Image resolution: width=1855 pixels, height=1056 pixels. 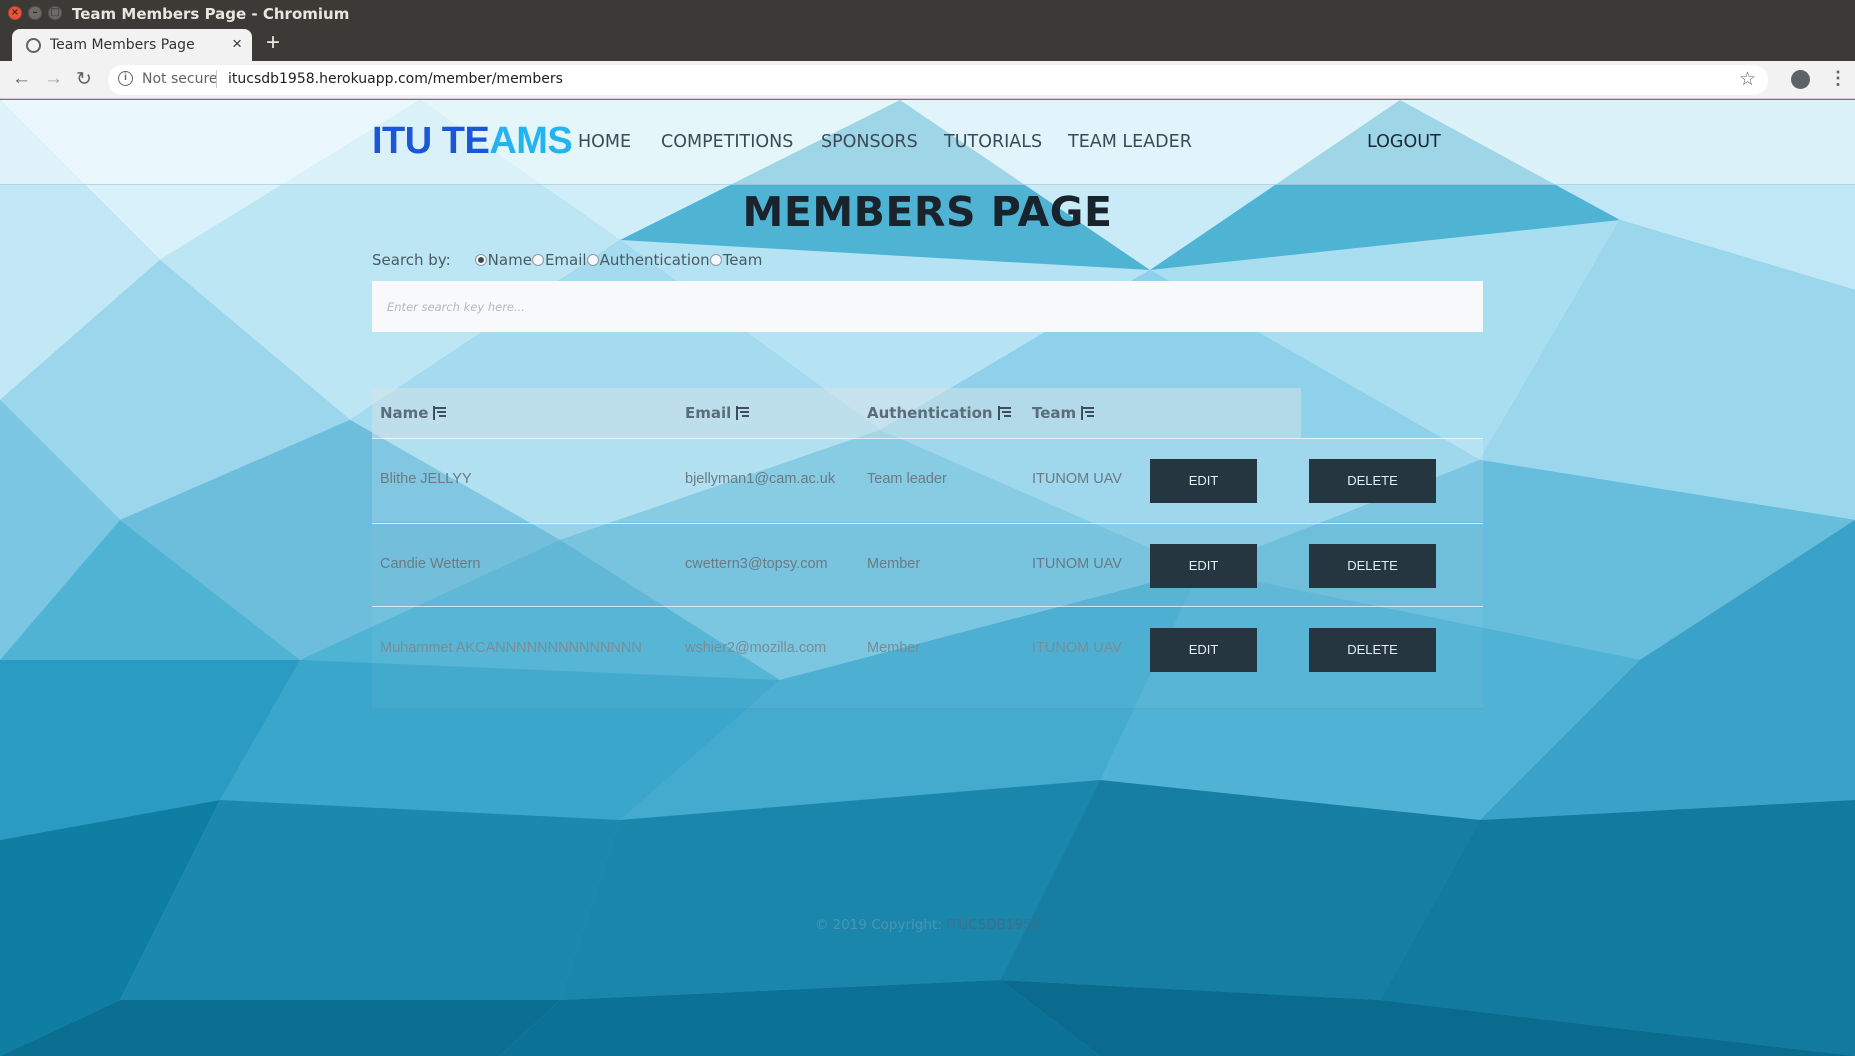 What do you see at coordinates (35, 13) in the screenshot?
I see `window-minimize-icon: –` at bounding box center [35, 13].